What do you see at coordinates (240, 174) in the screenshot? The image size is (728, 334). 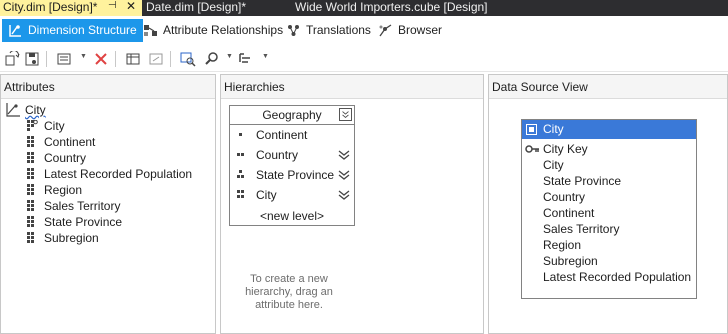 I see `level-3-icon` at bounding box center [240, 174].